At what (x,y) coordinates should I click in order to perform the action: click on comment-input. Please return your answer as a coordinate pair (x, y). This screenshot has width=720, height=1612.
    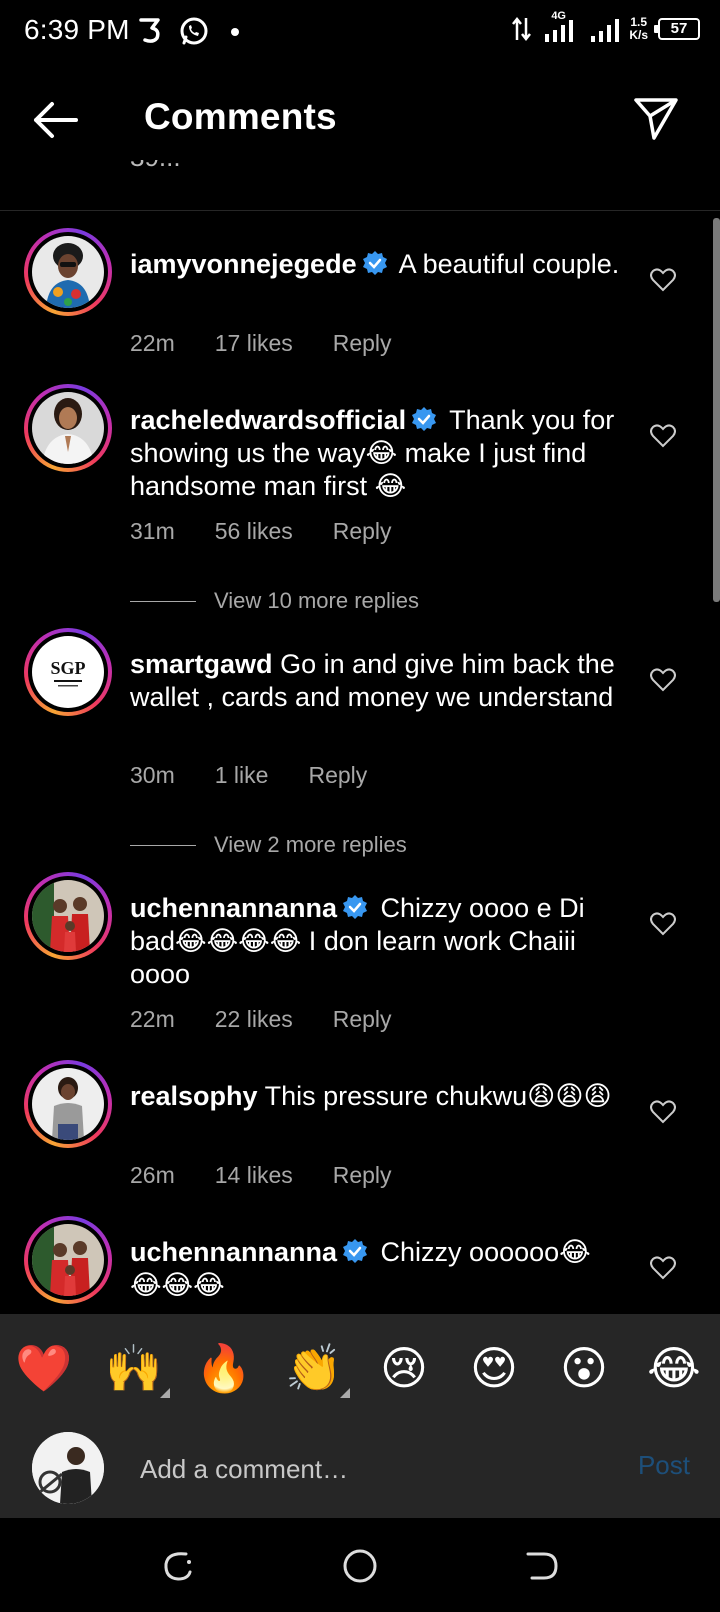
    Looking at the image, I should click on (360, 1469).